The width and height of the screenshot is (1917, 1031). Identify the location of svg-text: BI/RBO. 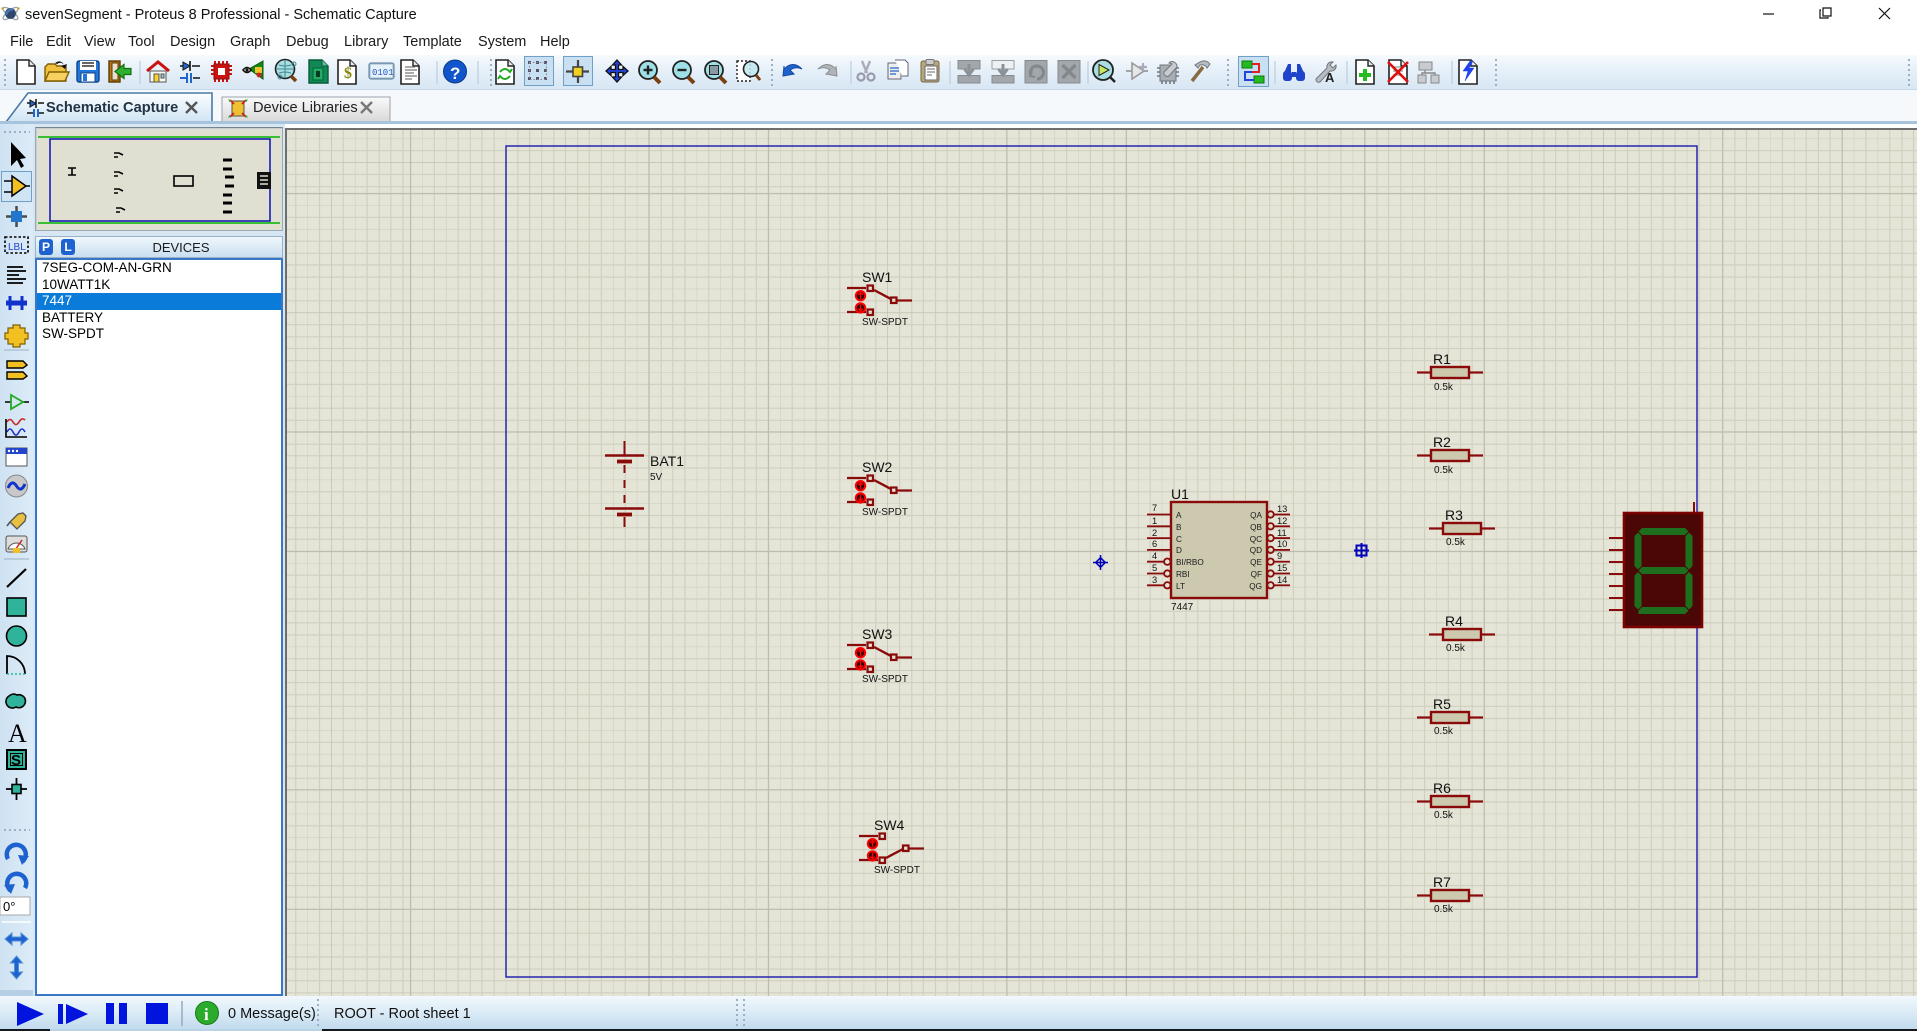
(1190, 562).